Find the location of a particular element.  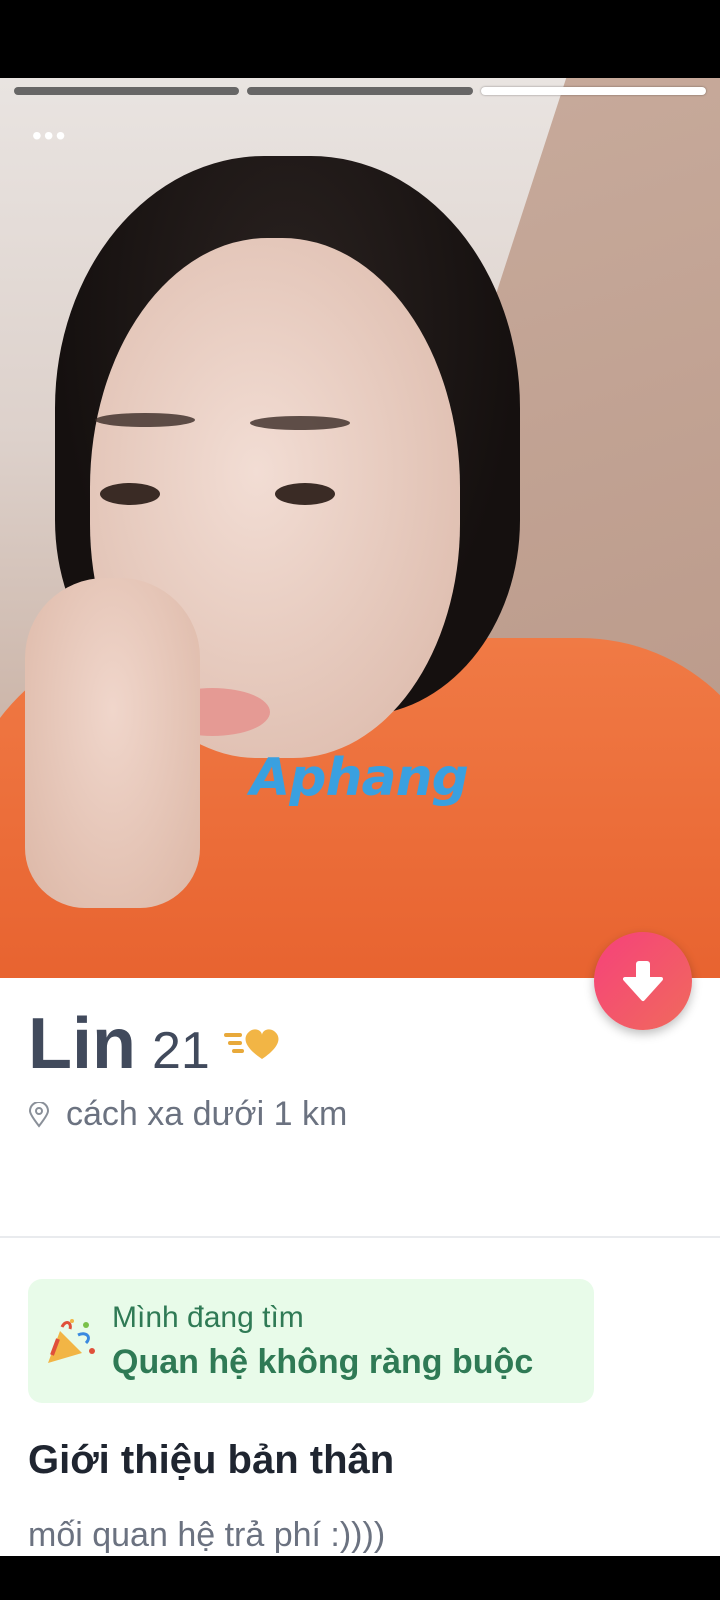

name-row: Lin 21 is located at coordinates (154, 1043).